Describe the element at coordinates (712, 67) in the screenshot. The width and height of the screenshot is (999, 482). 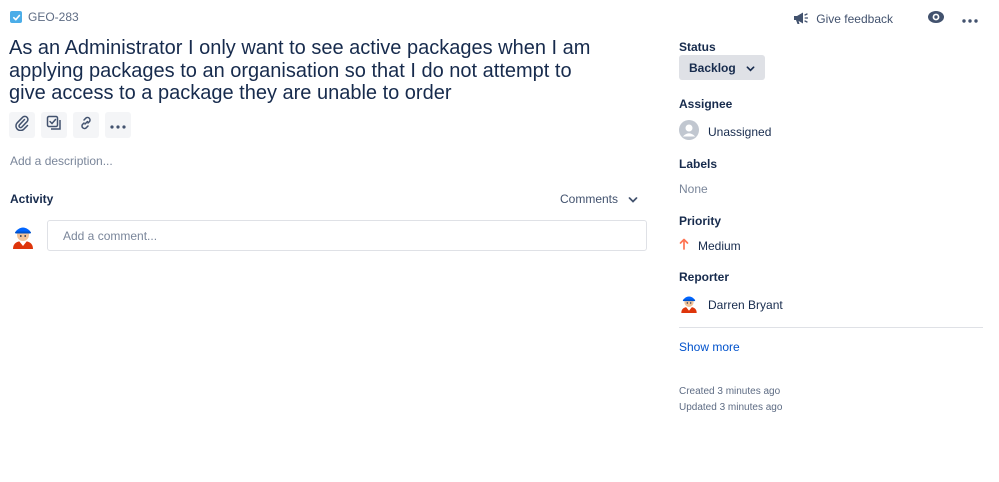
I see `status-value: Backlog` at that location.